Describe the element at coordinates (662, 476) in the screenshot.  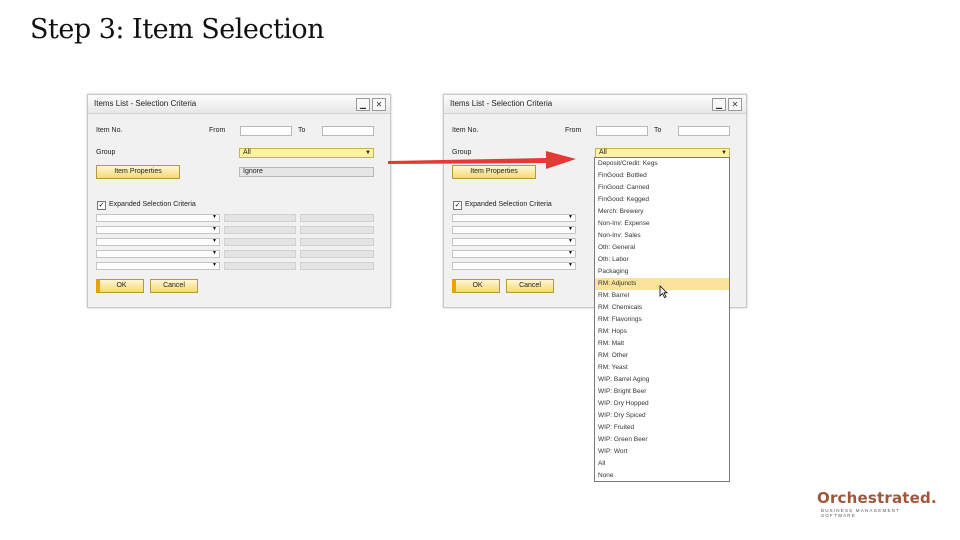
I see `dropdown-option: None` at that location.